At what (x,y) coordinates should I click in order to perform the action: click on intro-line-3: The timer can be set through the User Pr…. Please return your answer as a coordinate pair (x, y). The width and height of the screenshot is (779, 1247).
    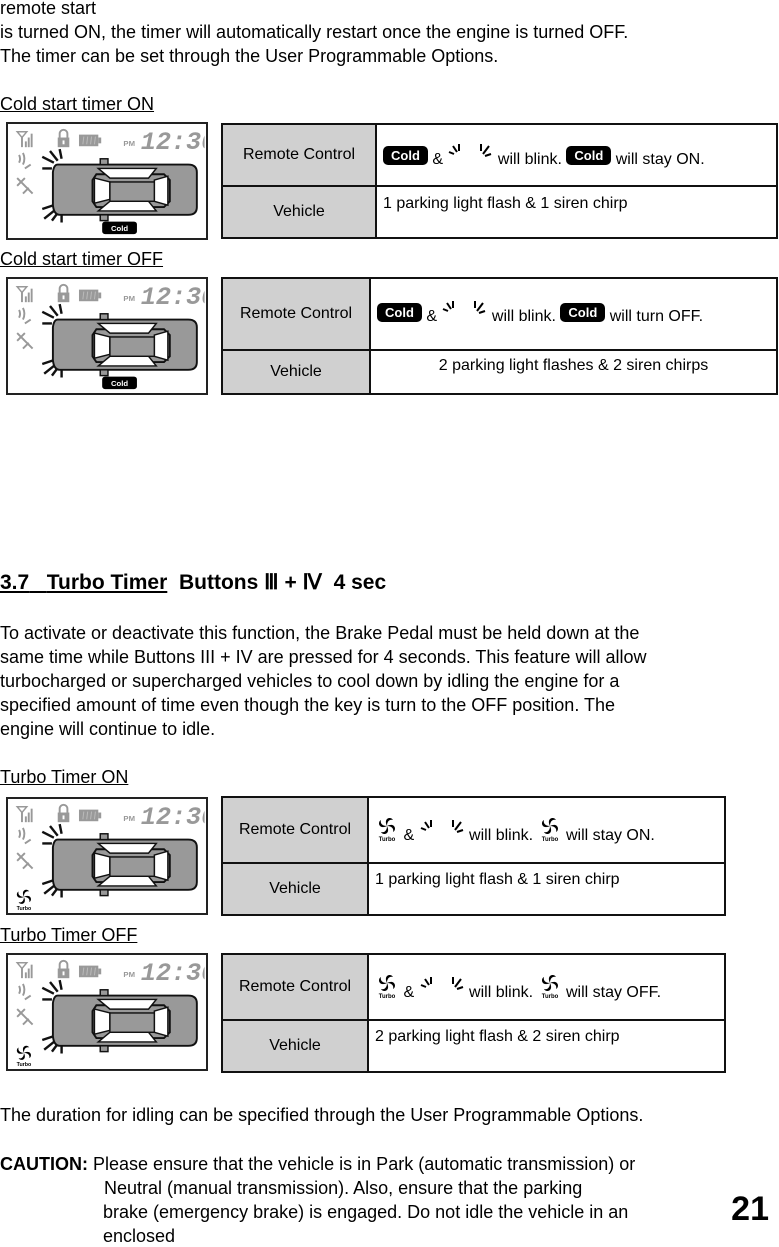
    Looking at the image, I should click on (249, 56).